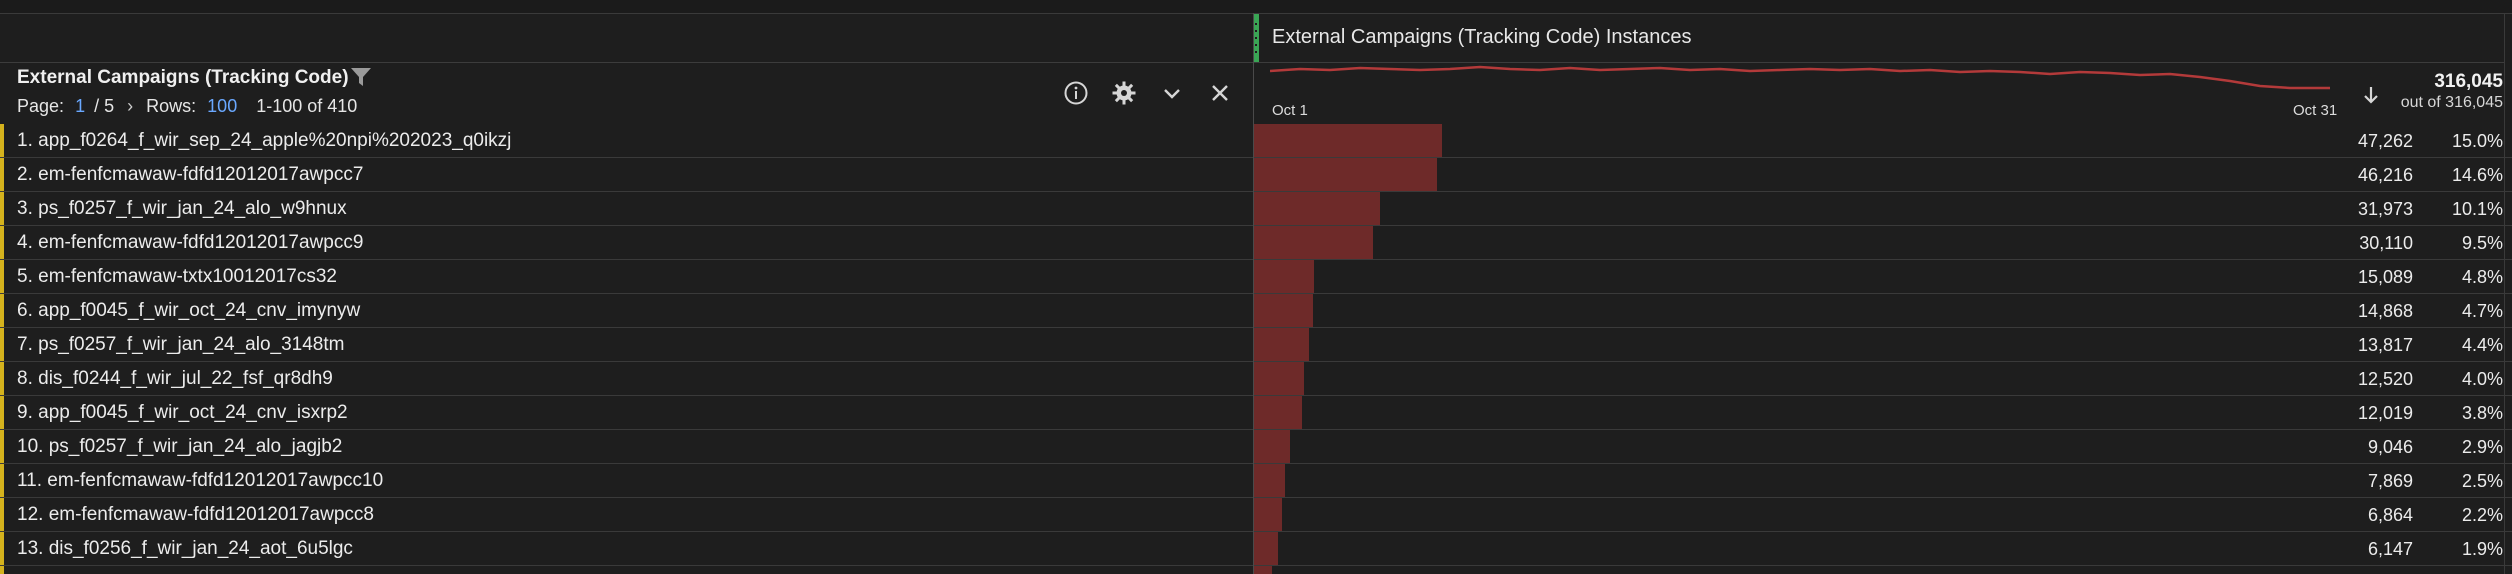  I want to click on row-percent: 3.8%, so click(2482, 413).